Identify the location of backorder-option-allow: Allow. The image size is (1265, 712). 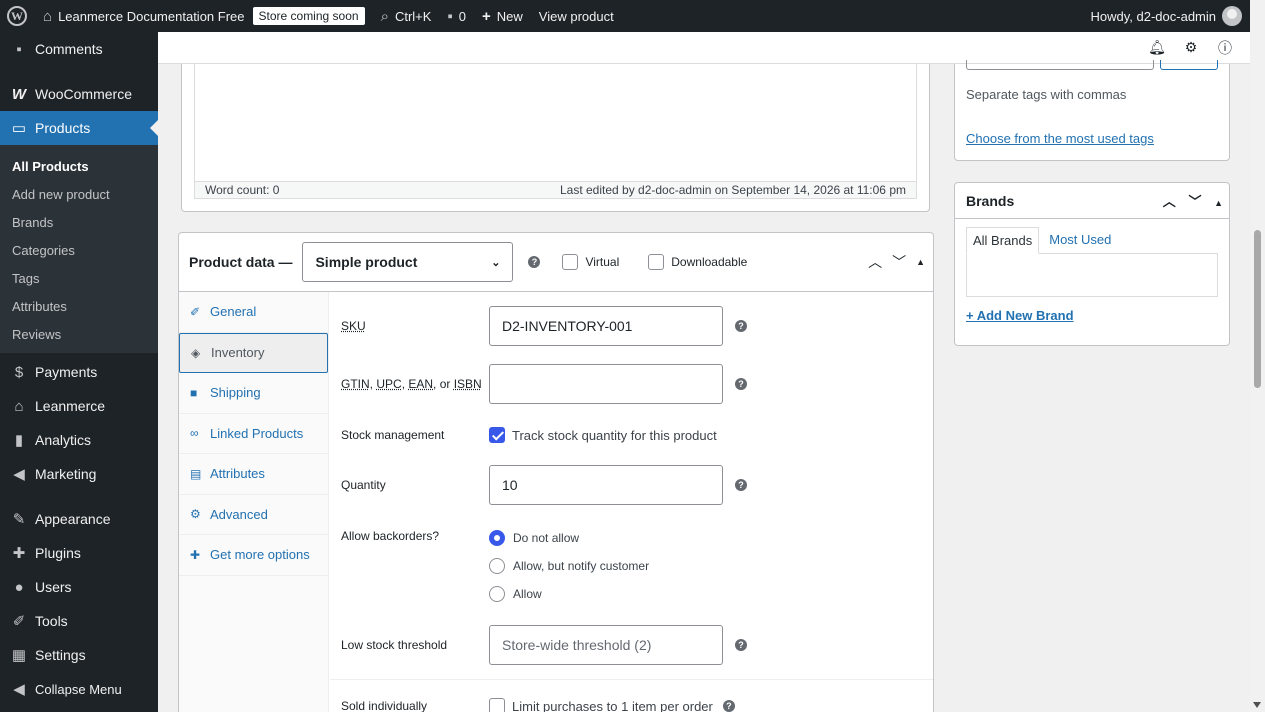
(569, 594).